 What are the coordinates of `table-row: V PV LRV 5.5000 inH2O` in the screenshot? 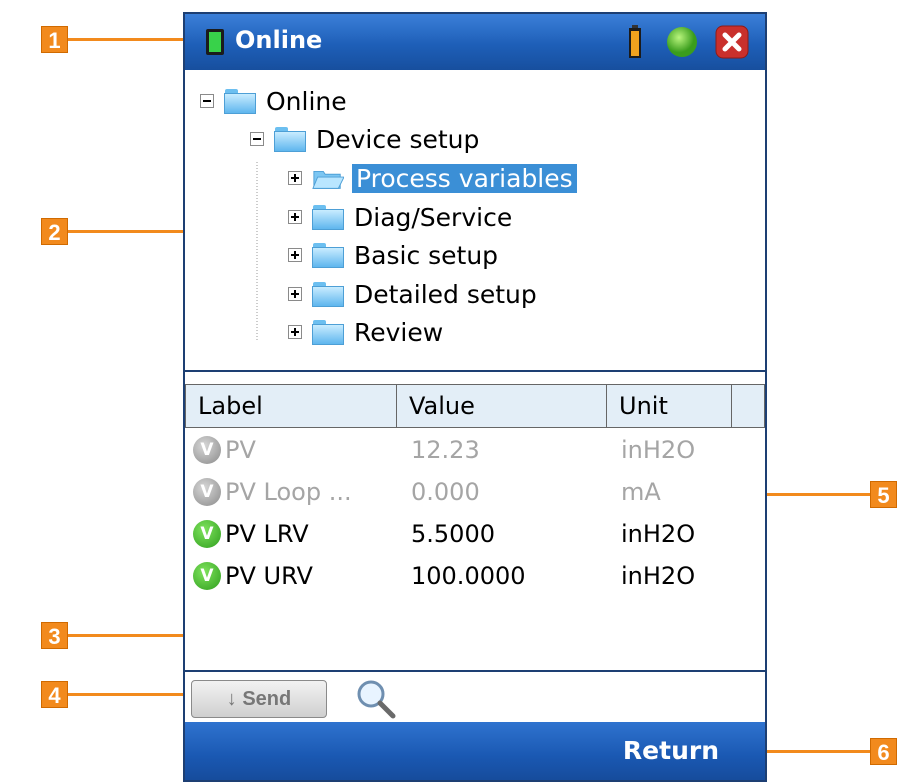 It's located at (475, 536).